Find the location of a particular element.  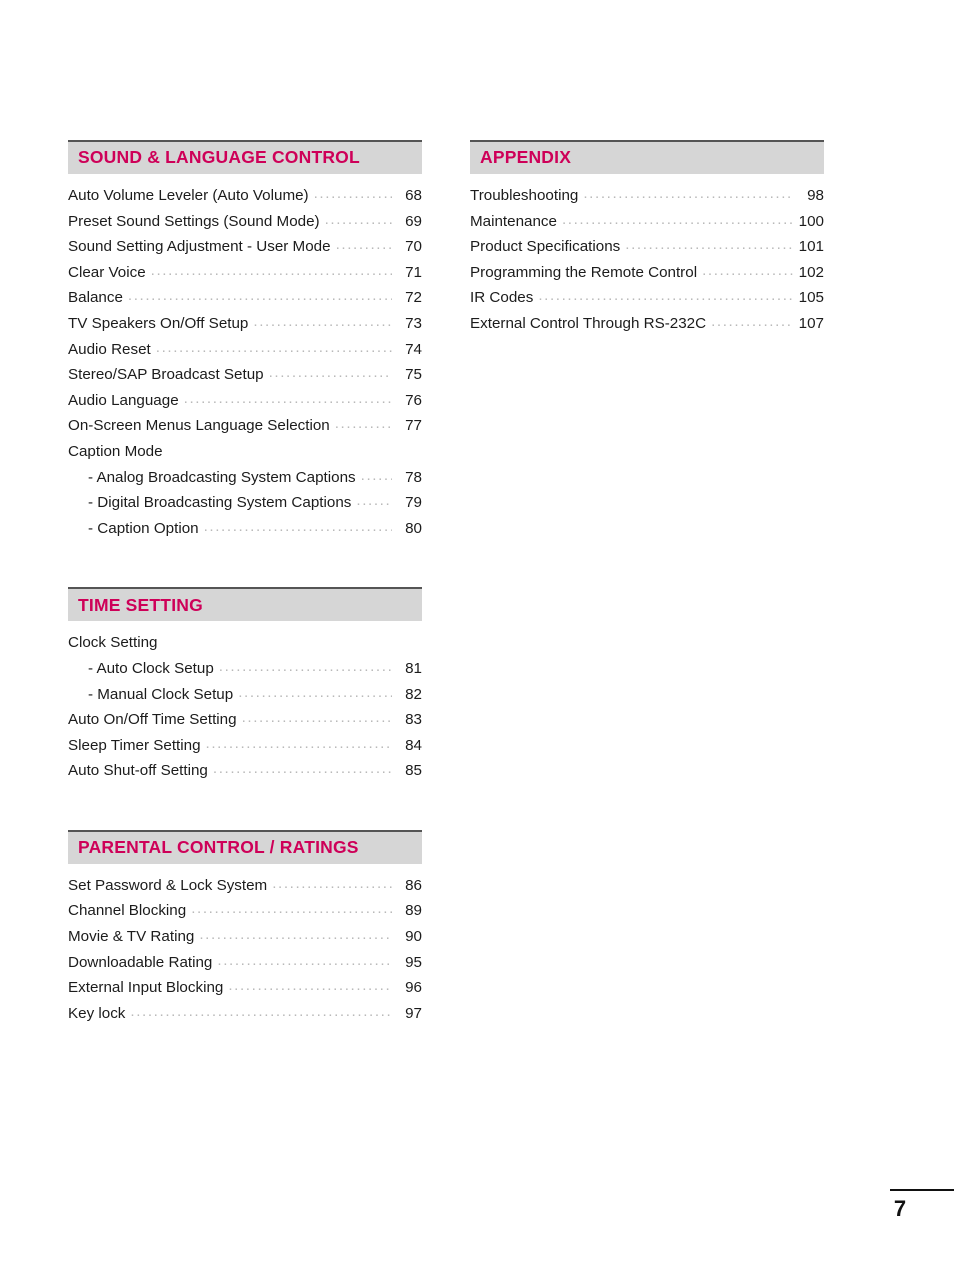

toc-entry-label: Auto On/Off Time Setting is located at coordinates (152, 720).